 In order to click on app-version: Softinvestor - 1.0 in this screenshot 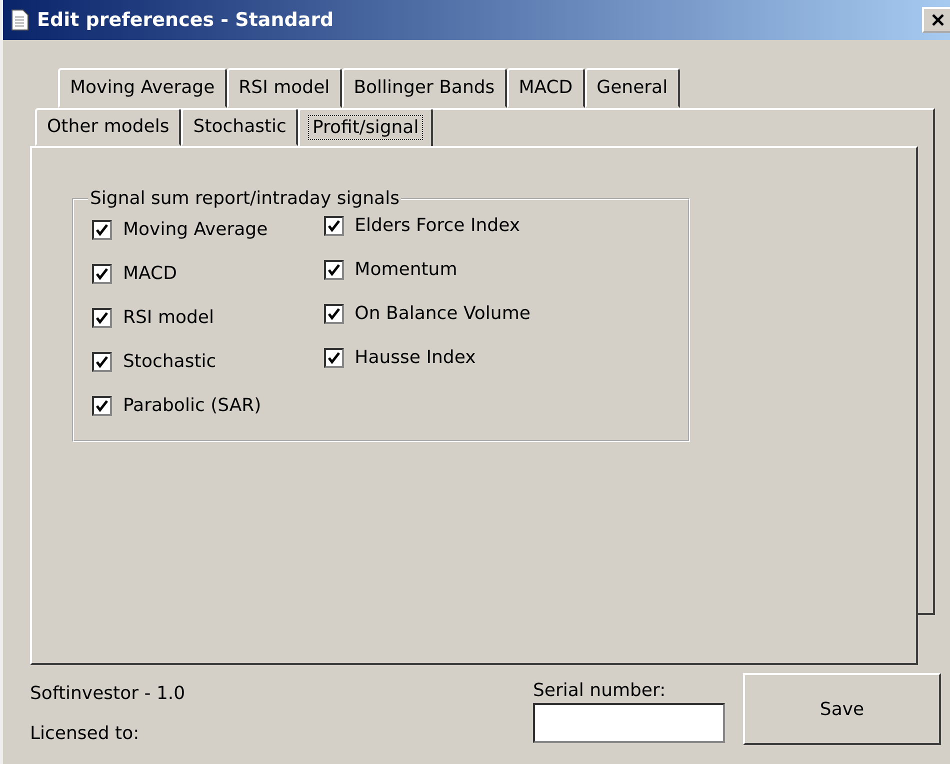, I will do `click(108, 693)`.